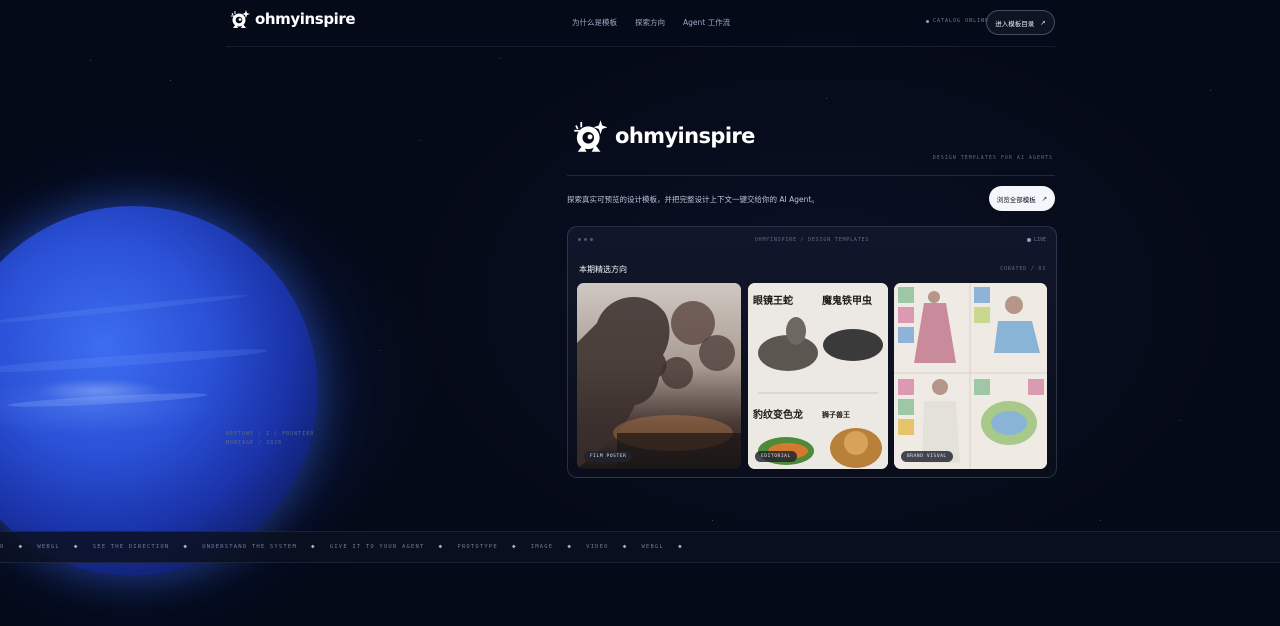 The image size is (1280, 626). I want to click on editorial-heading-4: 狮子兽王, so click(836, 414).